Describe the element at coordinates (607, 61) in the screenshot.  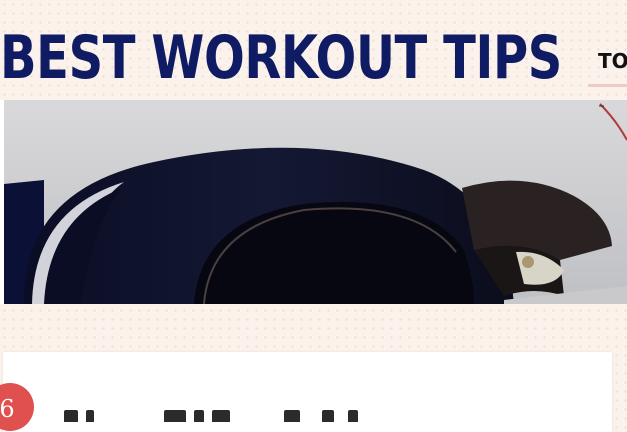
I see `nav-item-top: TOP` at that location.